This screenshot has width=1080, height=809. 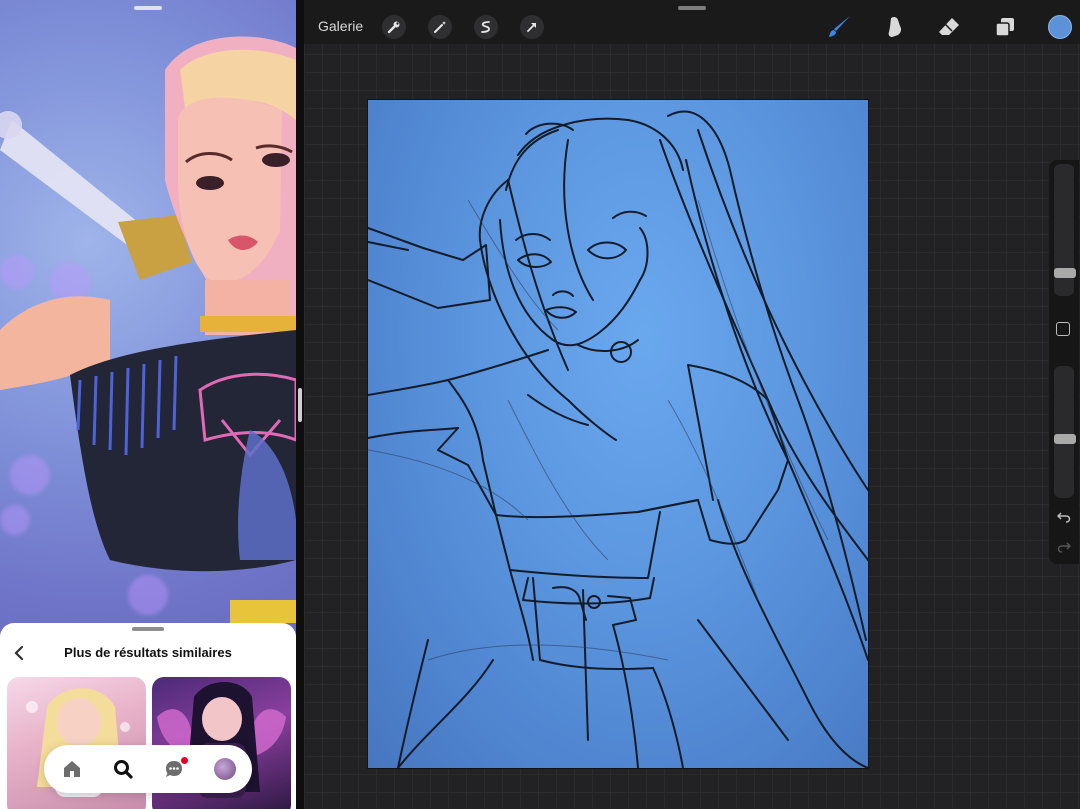 I want to click on sheet-grabber, so click(x=148, y=629).